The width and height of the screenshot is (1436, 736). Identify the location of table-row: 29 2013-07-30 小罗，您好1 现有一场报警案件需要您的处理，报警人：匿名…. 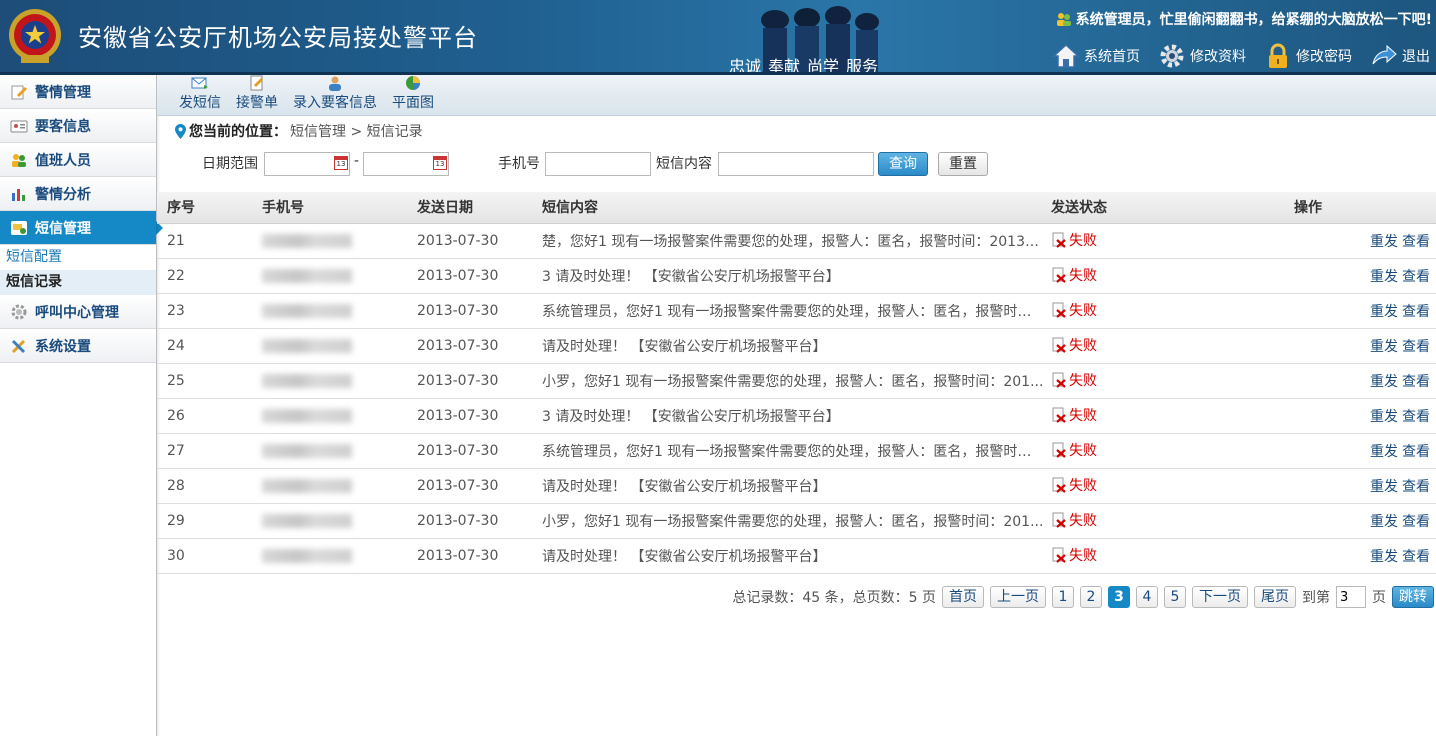
(796, 521).